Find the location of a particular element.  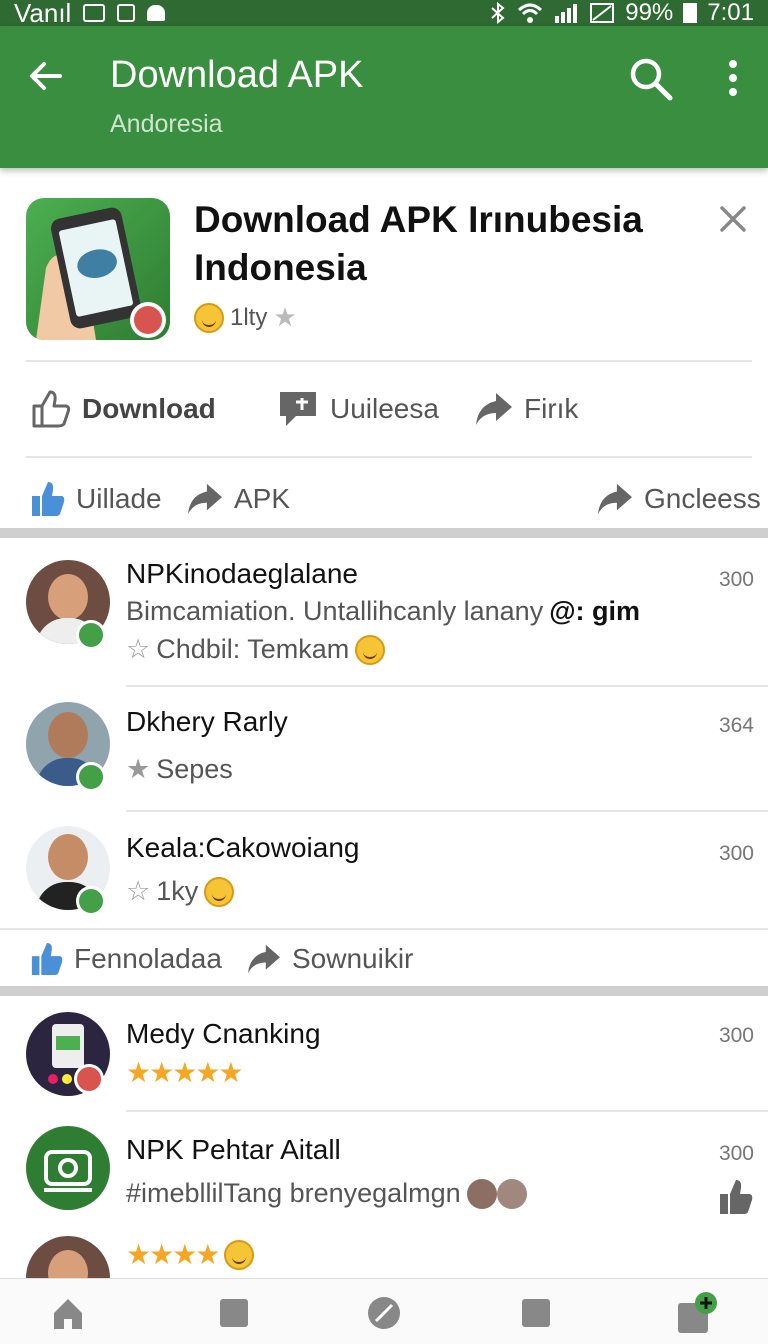

star-outline-icon: ★ is located at coordinates (138, 769).